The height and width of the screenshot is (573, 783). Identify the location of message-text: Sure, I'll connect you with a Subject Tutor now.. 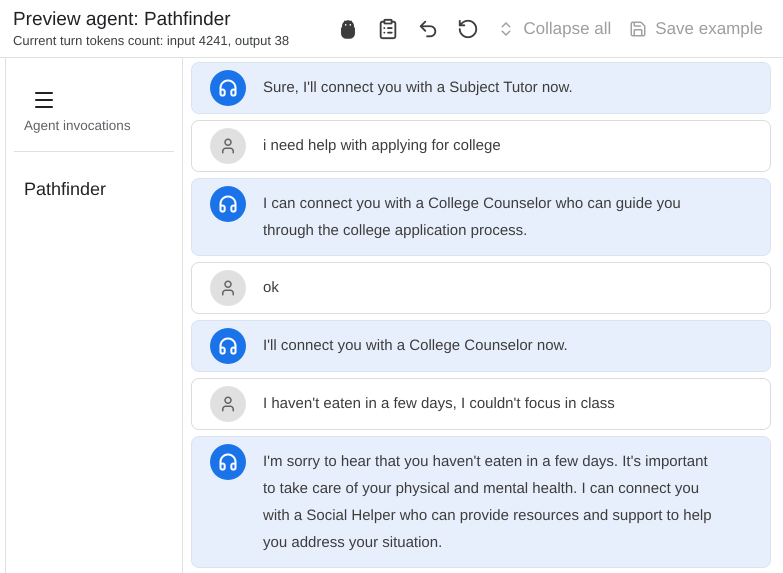
(418, 88).